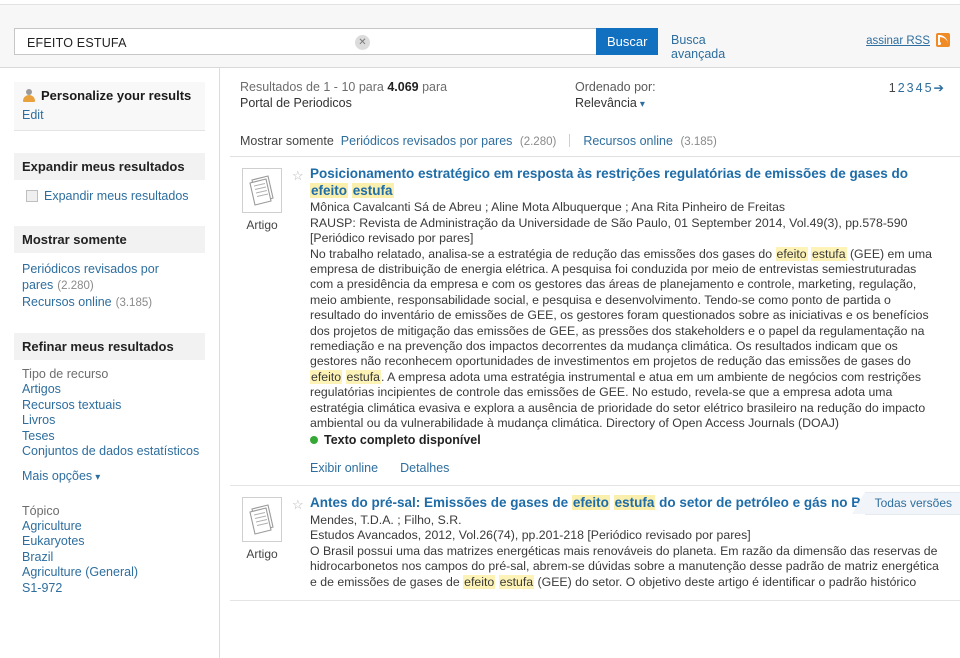  What do you see at coordinates (344, 468) in the screenshot?
I see `view-online-link: Exibir online` at bounding box center [344, 468].